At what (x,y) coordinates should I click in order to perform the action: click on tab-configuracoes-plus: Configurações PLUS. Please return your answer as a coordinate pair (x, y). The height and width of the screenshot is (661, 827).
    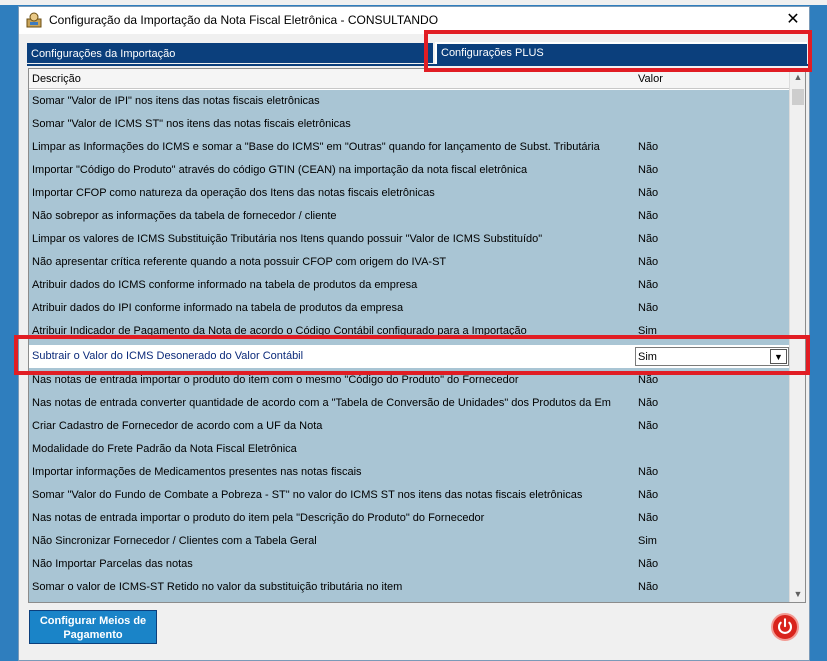
    Looking at the image, I should click on (621, 53).